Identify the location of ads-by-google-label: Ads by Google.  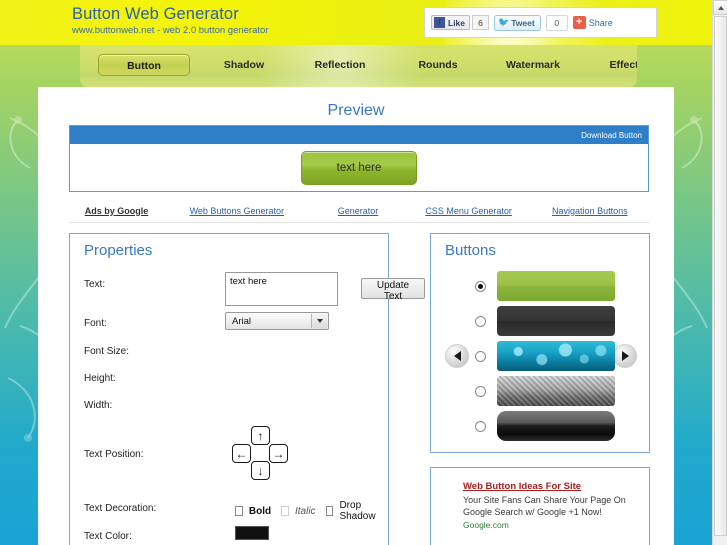
(116, 210).